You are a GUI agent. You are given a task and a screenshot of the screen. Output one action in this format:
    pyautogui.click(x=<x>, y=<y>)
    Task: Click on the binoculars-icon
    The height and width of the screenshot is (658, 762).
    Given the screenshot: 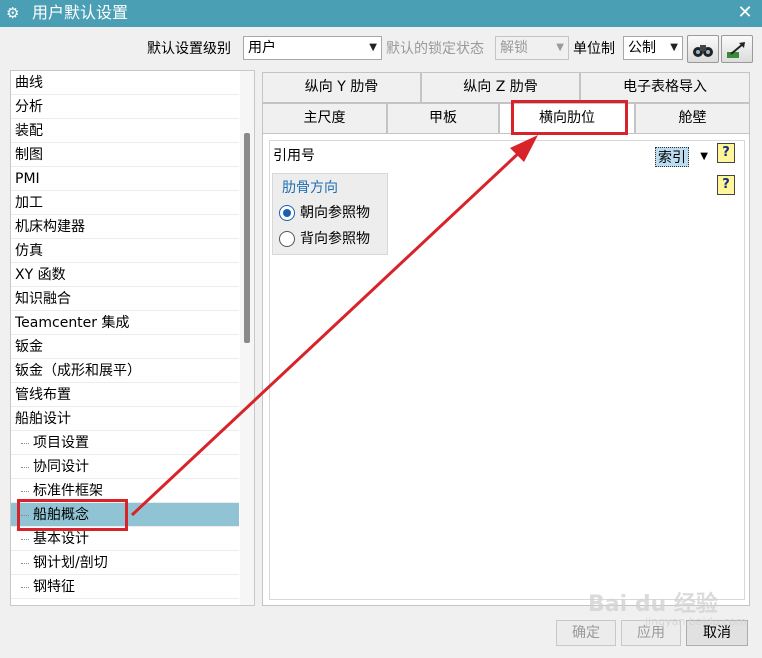 What is the action you would take?
    pyautogui.click(x=703, y=51)
    